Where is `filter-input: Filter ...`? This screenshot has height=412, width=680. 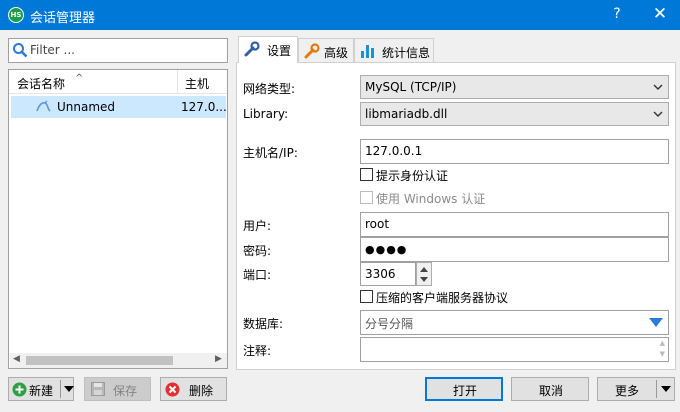 filter-input: Filter ... is located at coordinates (118, 50).